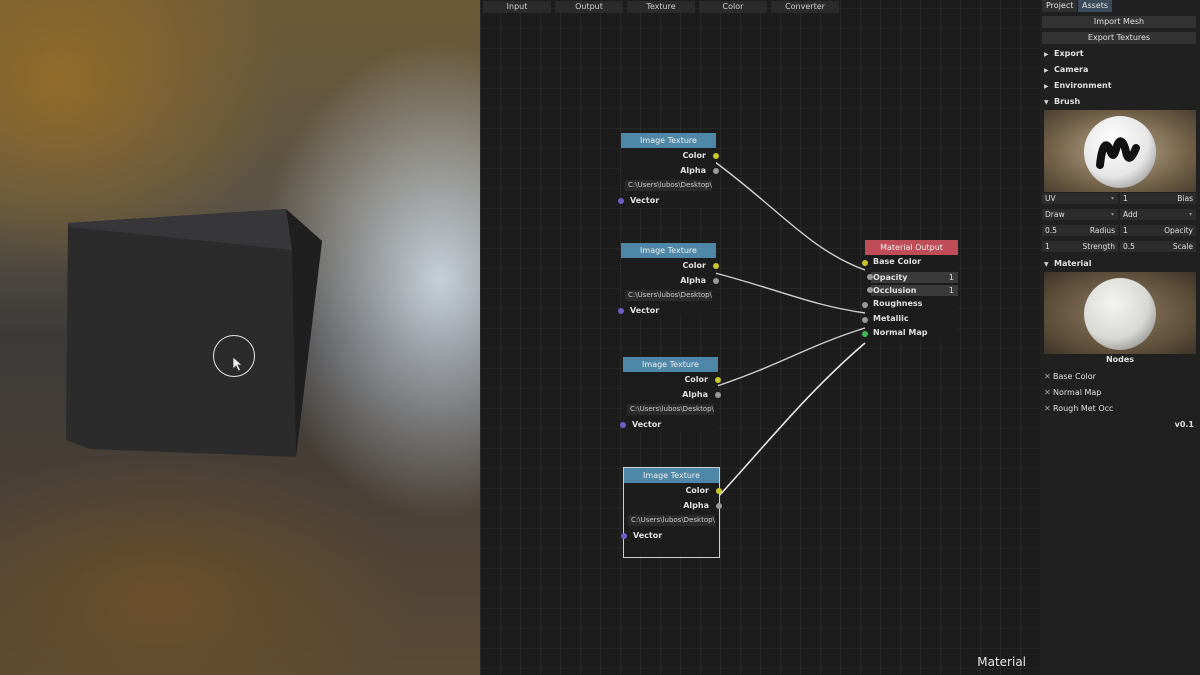 The width and height of the screenshot is (1200, 675). What do you see at coordinates (1184, 424) in the screenshot?
I see `version-label: v0.1` at bounding box center [1184, 424].